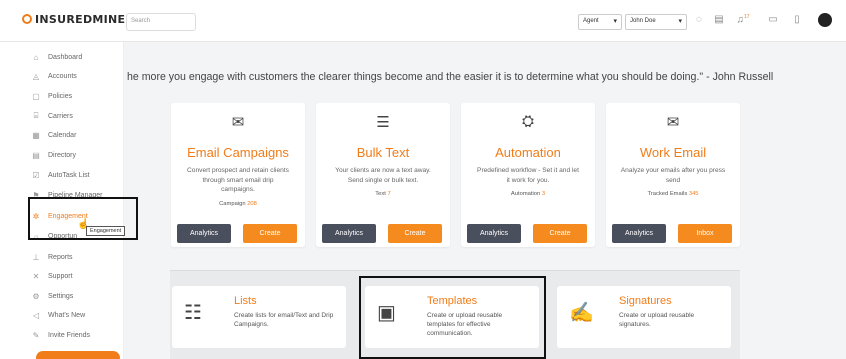  I want to click on sidebar-item-reports: ⊥ Reports, so click(51, 257).